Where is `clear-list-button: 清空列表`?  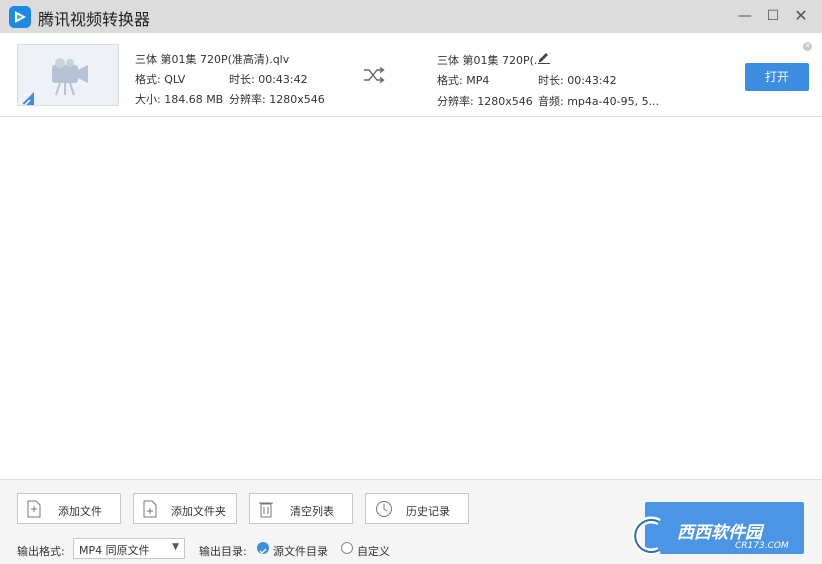 clear-list-button: 清空列表 is located at coordinates (301, 508).